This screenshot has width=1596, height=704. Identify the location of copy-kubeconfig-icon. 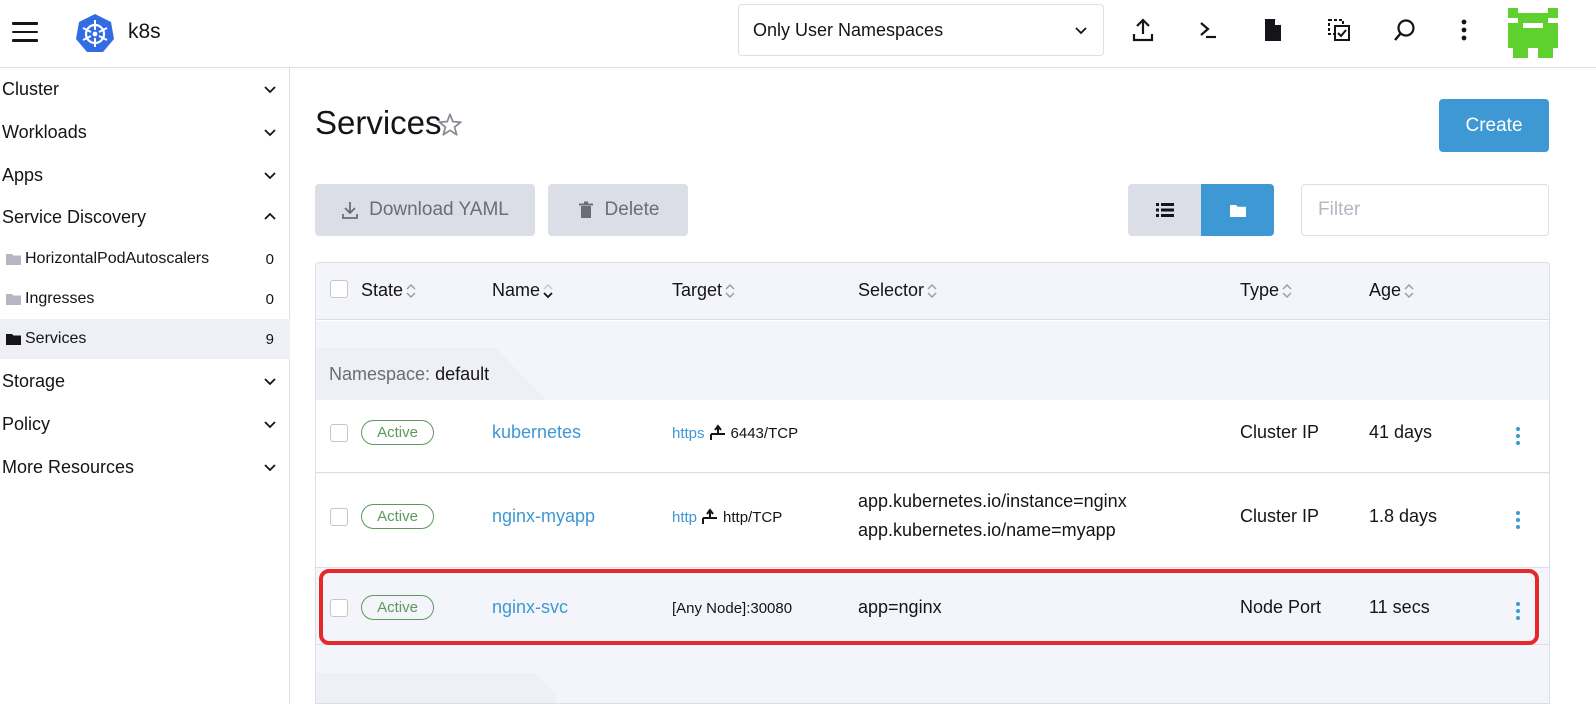
(1339, 30).